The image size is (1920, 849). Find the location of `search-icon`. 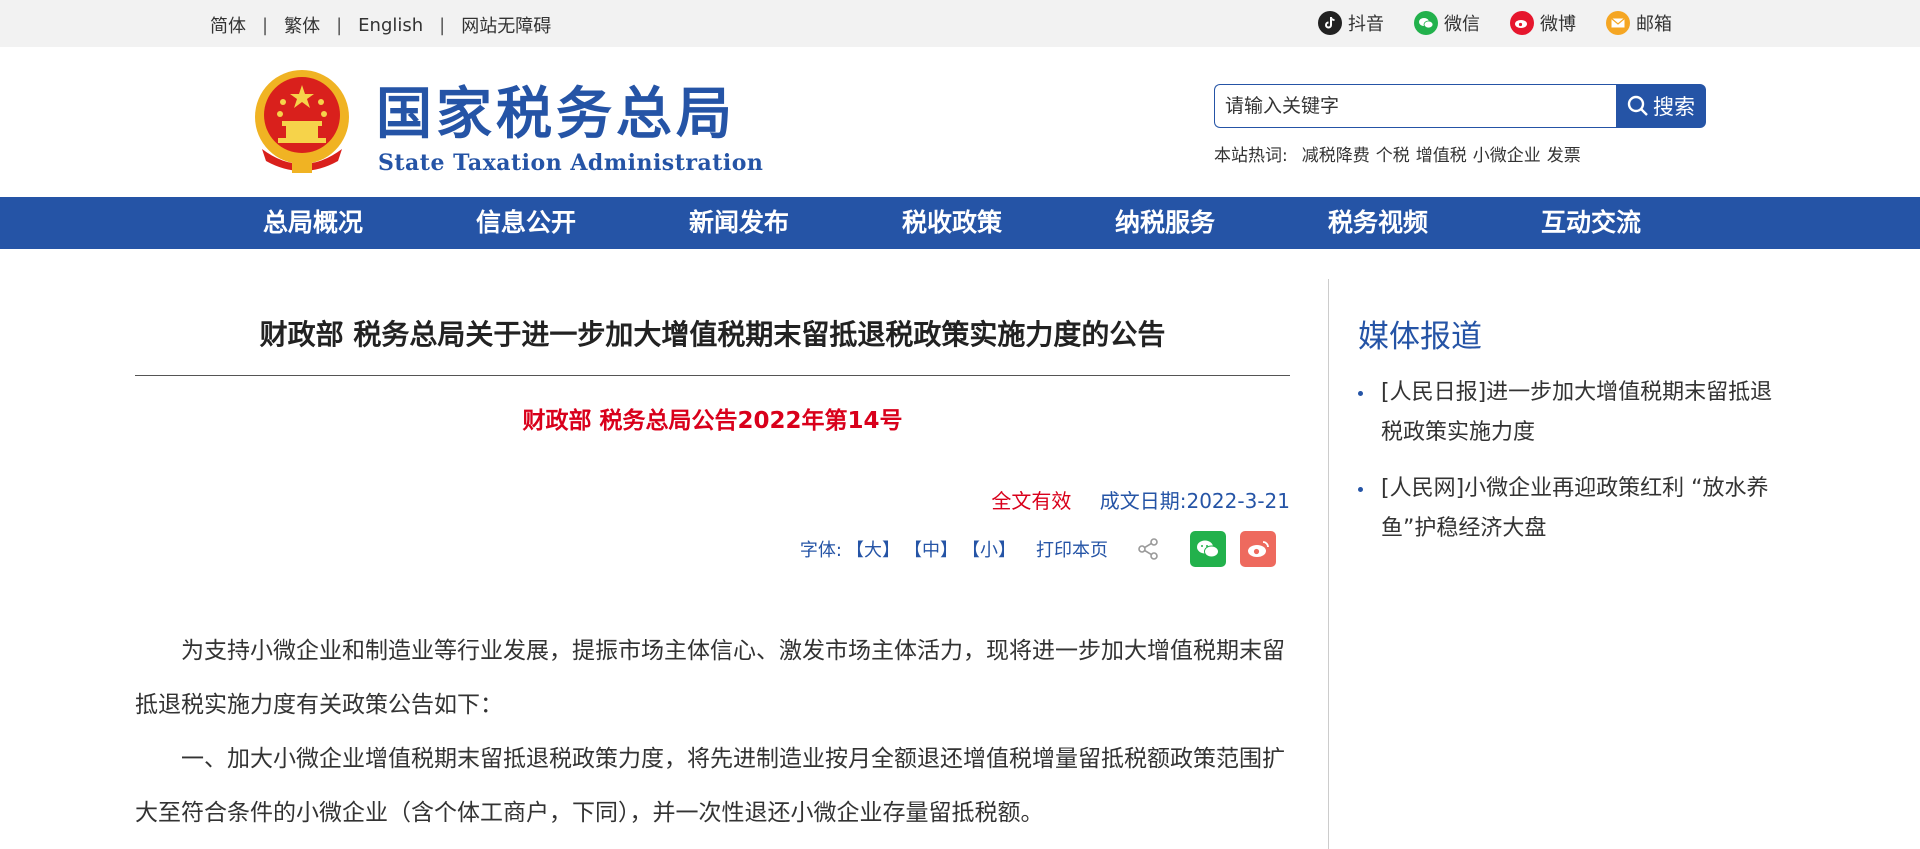

search-icon is located at coordinates (1637, 105).